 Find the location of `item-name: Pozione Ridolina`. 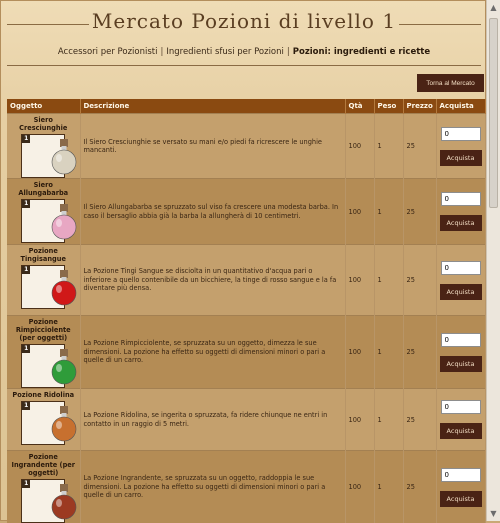

item-name: Pozione Ridolina is located at coordinates (43, 395).